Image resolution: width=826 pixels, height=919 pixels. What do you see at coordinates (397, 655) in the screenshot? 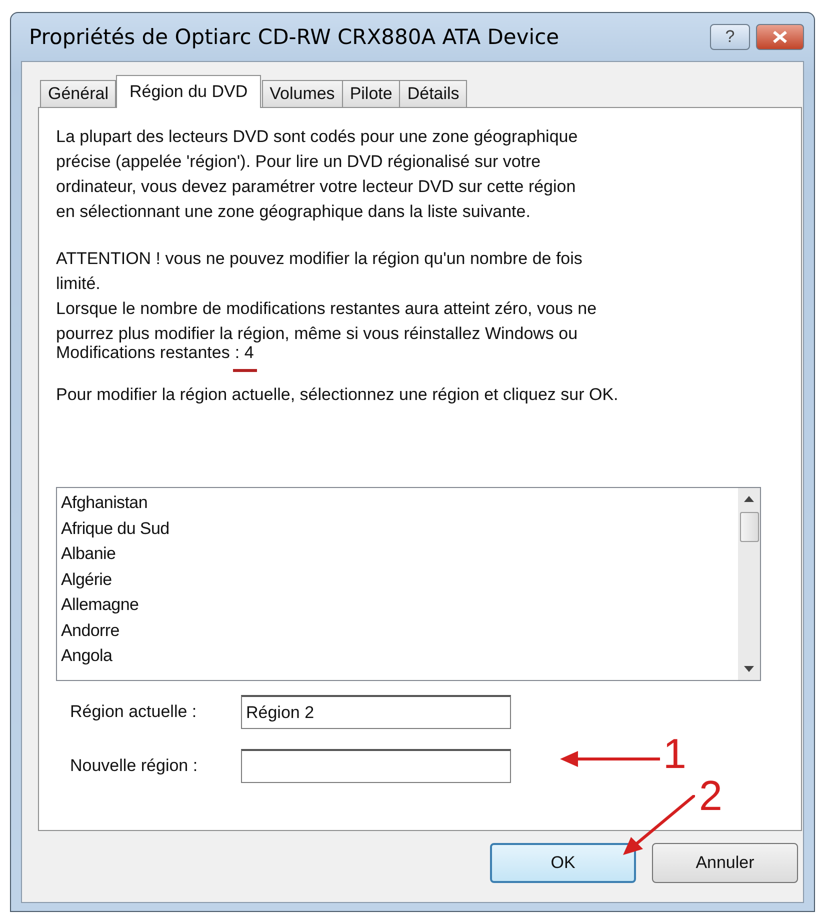
I see `region-item: Angola` at bounding box center [397, 655].